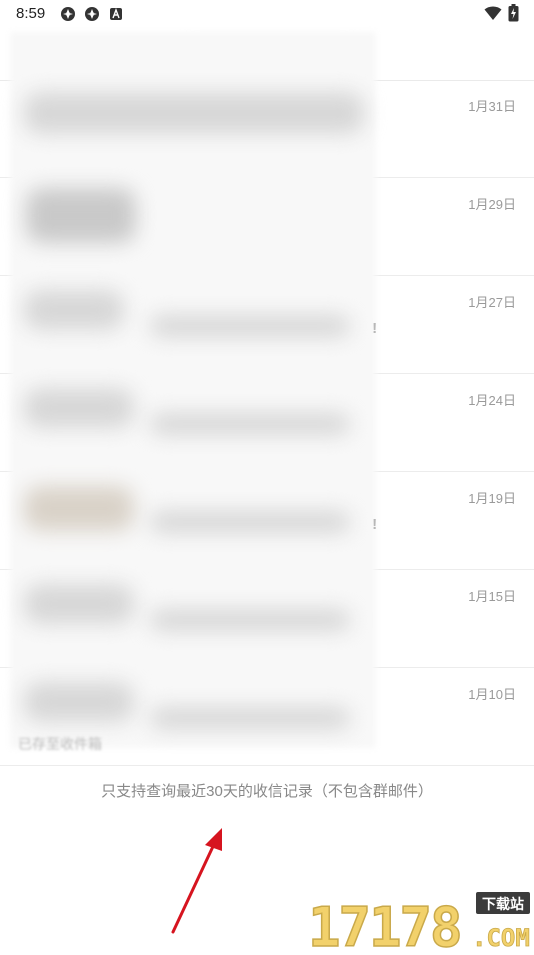 The image size is (534, 955). I want to click on site-watermark: 17178 下载站 .COM, so click(418, 917).